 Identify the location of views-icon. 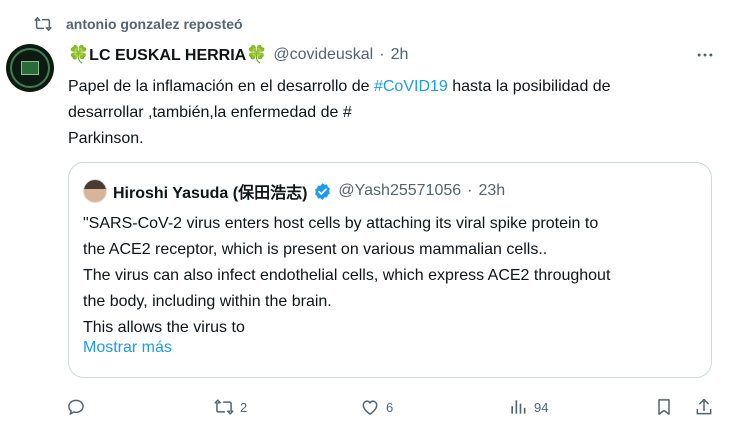
(518, 407).